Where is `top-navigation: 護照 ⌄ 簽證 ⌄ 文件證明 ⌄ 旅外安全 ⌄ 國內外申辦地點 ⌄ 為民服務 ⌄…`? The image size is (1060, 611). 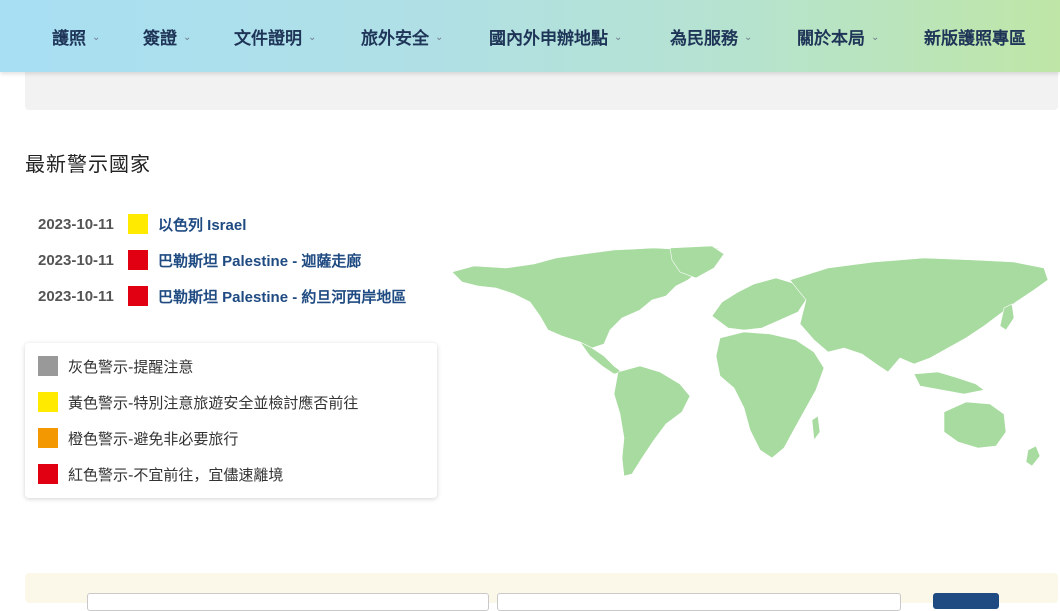 top-navigation: 護照 ⌄ 簽證 ⌄ 文件證明 ⌄ 旅外安全 ⌄ 國內外申辦地點 ⌄ 為民服務 ⌄… is located at coordinates (530, 36).